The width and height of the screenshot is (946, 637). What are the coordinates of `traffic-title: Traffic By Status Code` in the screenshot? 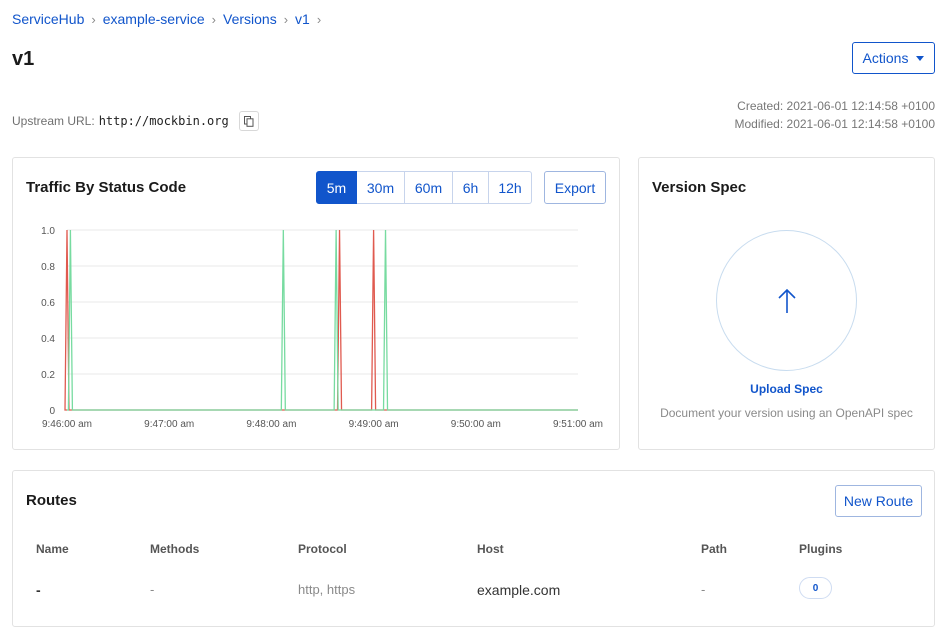 It's located at (106, 187).